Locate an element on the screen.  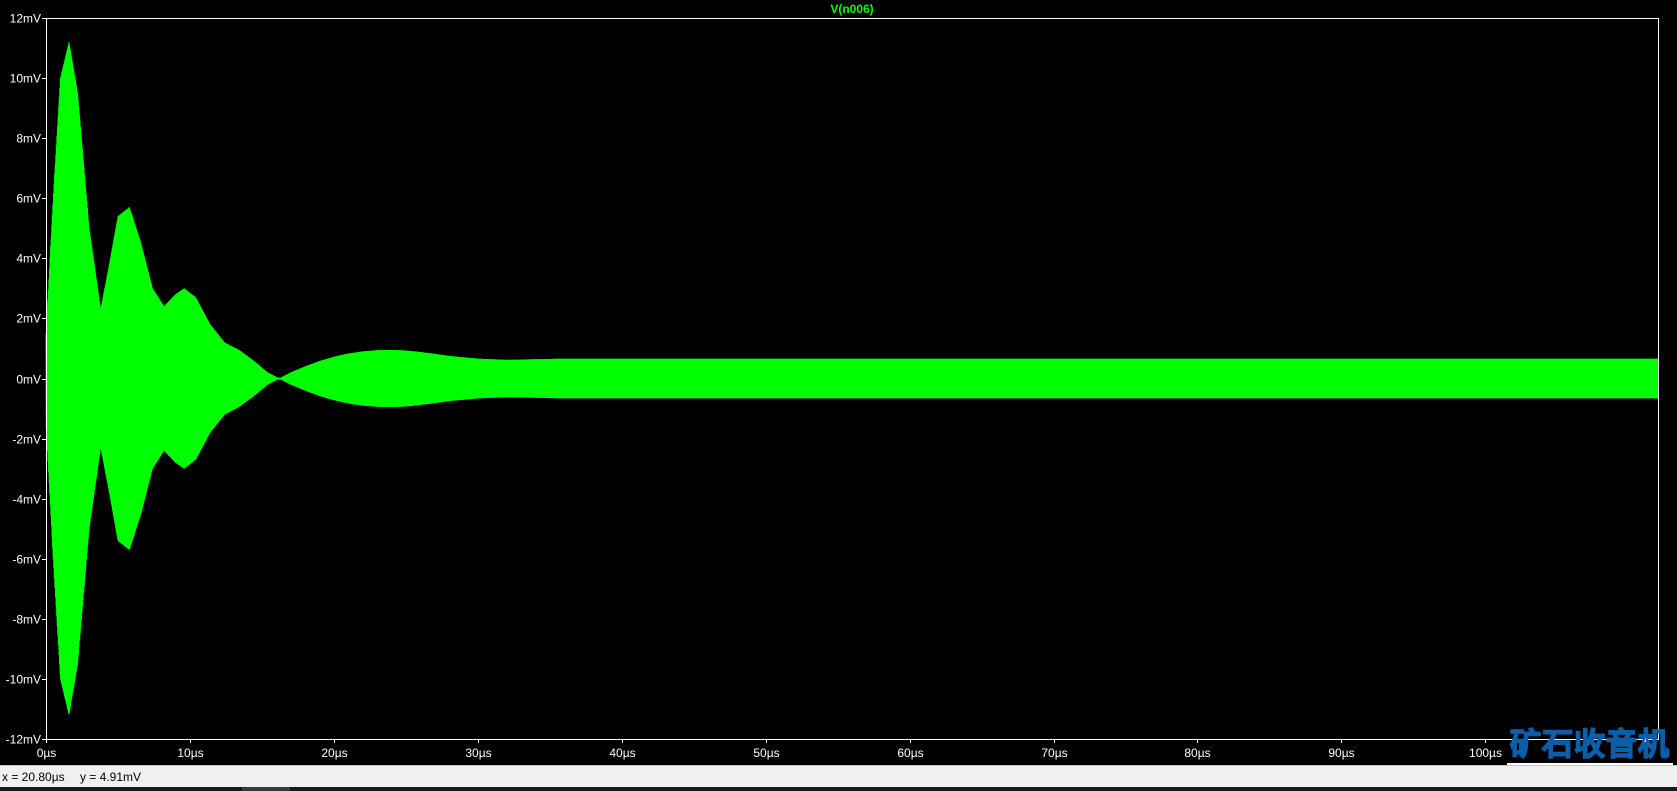
x-tick-label: 90µs is located at coordinates (1341, 753).